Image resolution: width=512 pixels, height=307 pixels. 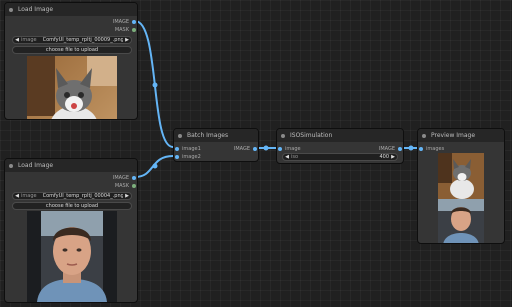 What do you see at coordinates (453, 135) in the screenshot?
I see `node-title: Preview Image` at bounding box center [453, 135].